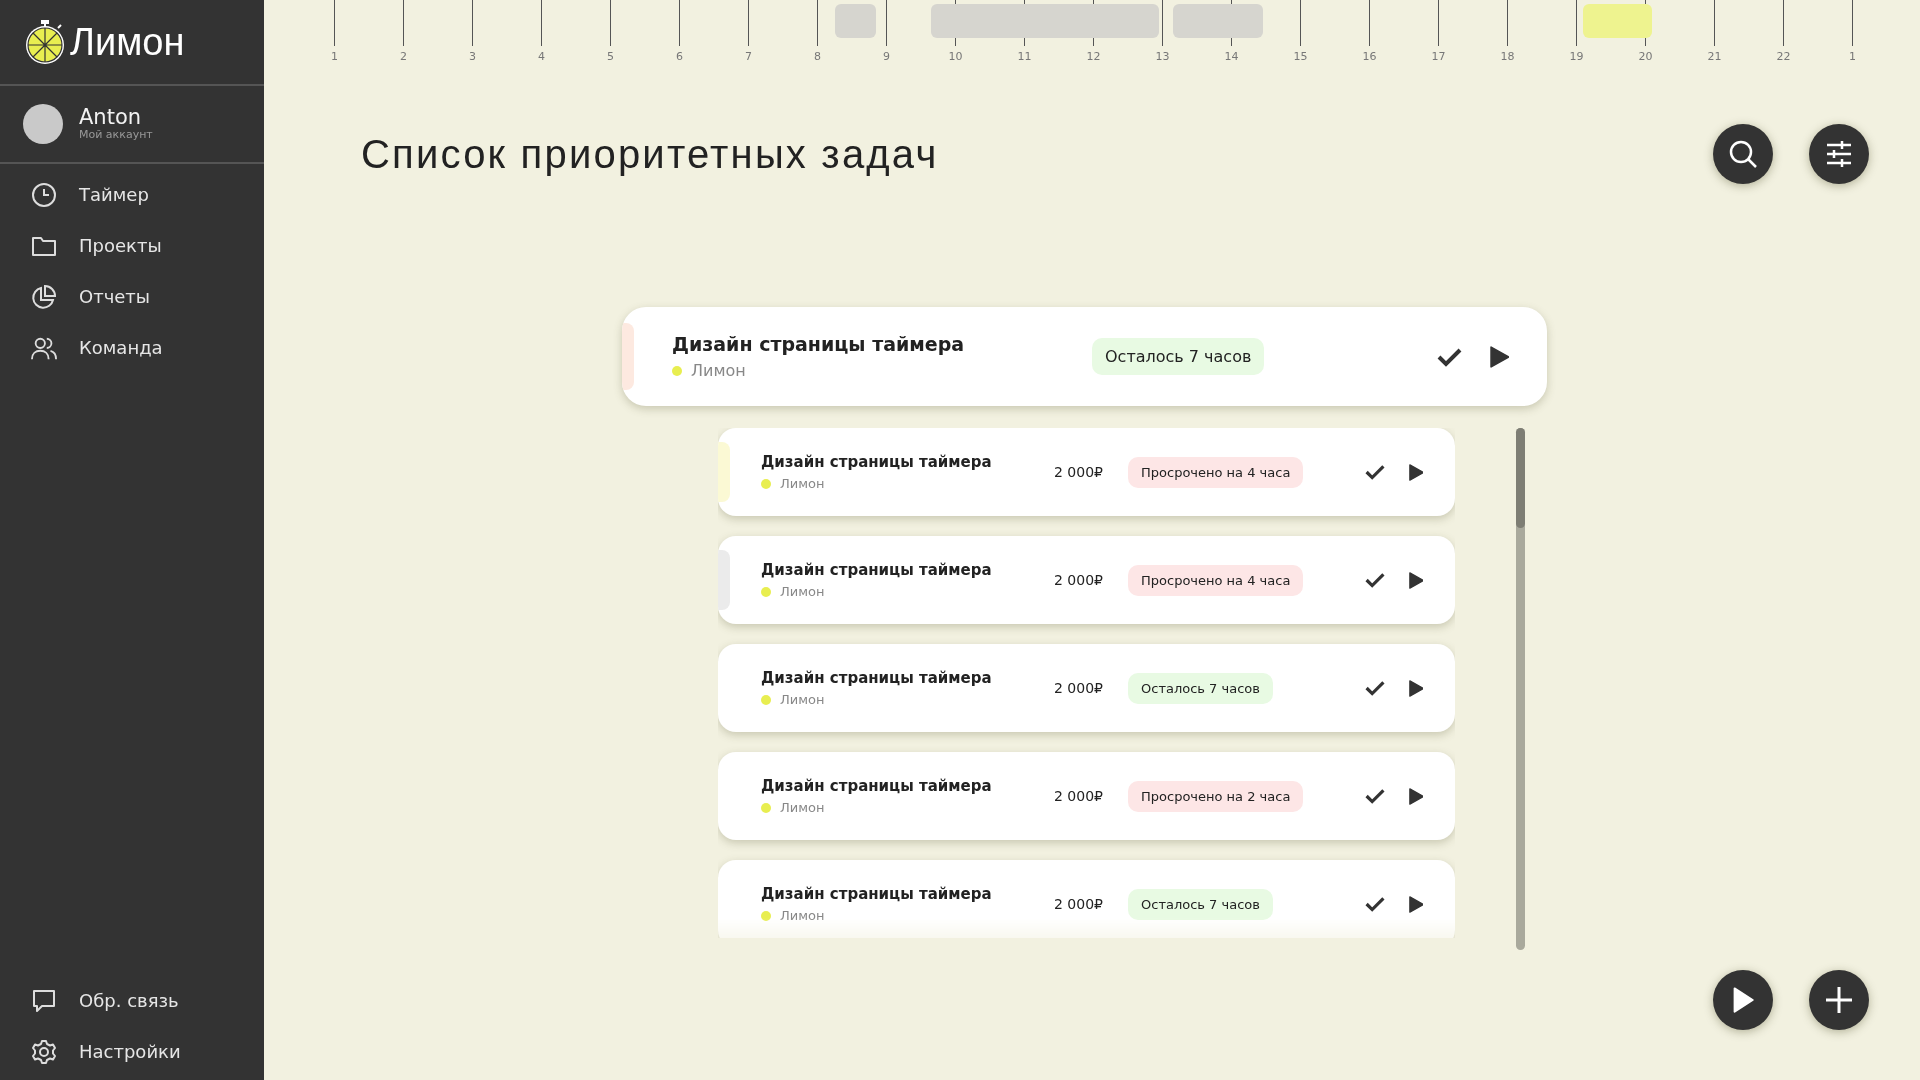  I want to click on task-card: Дизайн страницы таймера Лимон 2 000₽ Просрочено на 2 часа, so click(1086, 796).